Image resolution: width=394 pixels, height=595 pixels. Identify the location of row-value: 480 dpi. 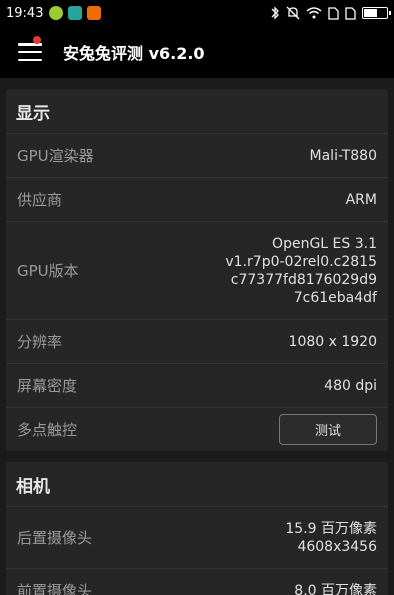
(350, 385).